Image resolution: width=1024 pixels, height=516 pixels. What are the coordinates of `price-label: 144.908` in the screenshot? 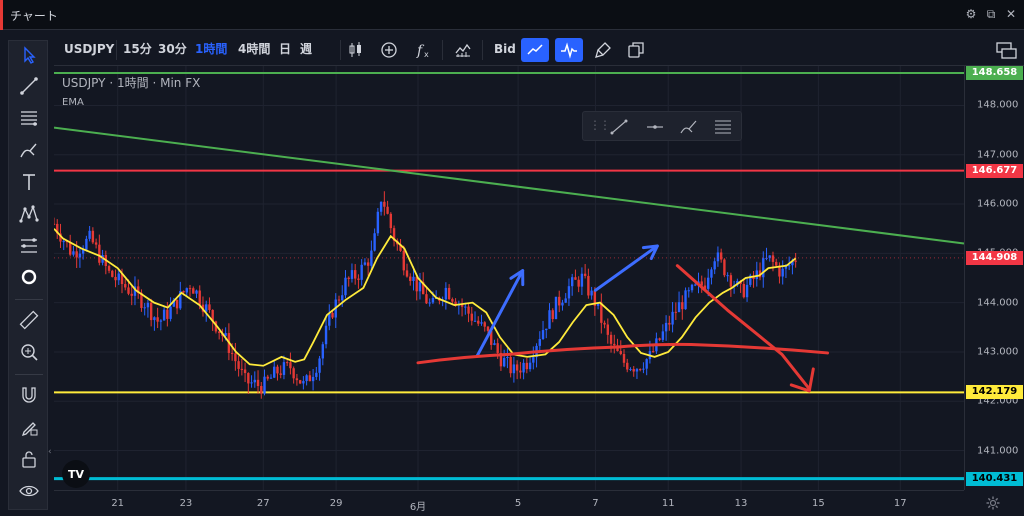 It's located at (994, 257).